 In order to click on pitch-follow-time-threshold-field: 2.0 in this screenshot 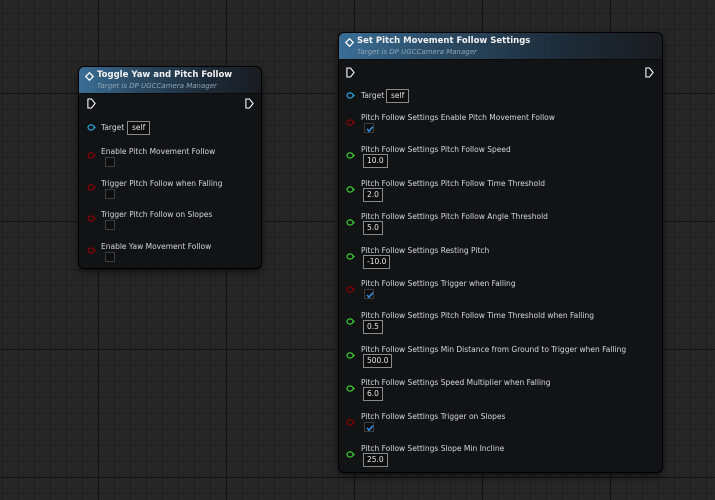, I will do `click(373, 195)`.